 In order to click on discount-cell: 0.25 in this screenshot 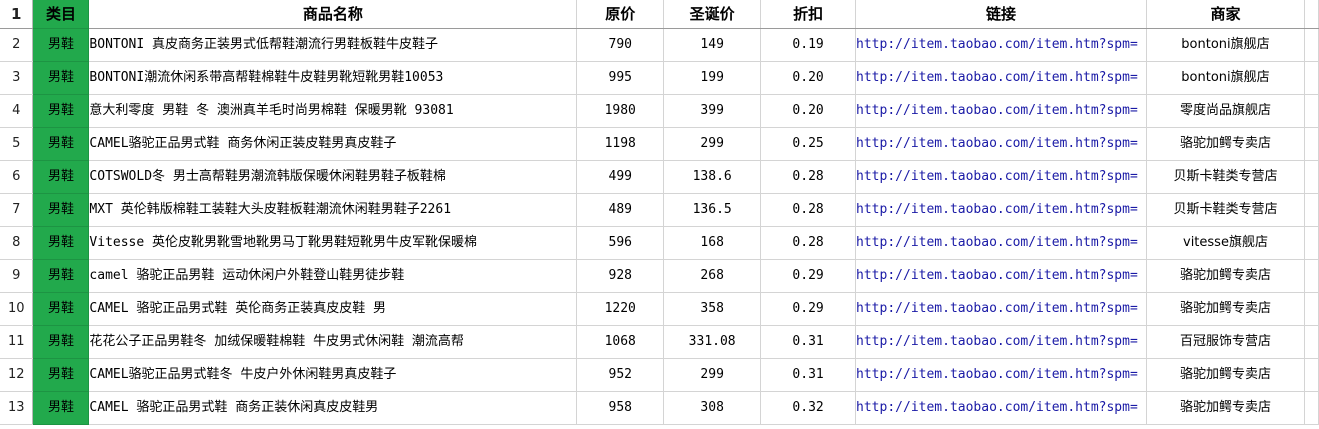, I will do `click(808, 144)`.